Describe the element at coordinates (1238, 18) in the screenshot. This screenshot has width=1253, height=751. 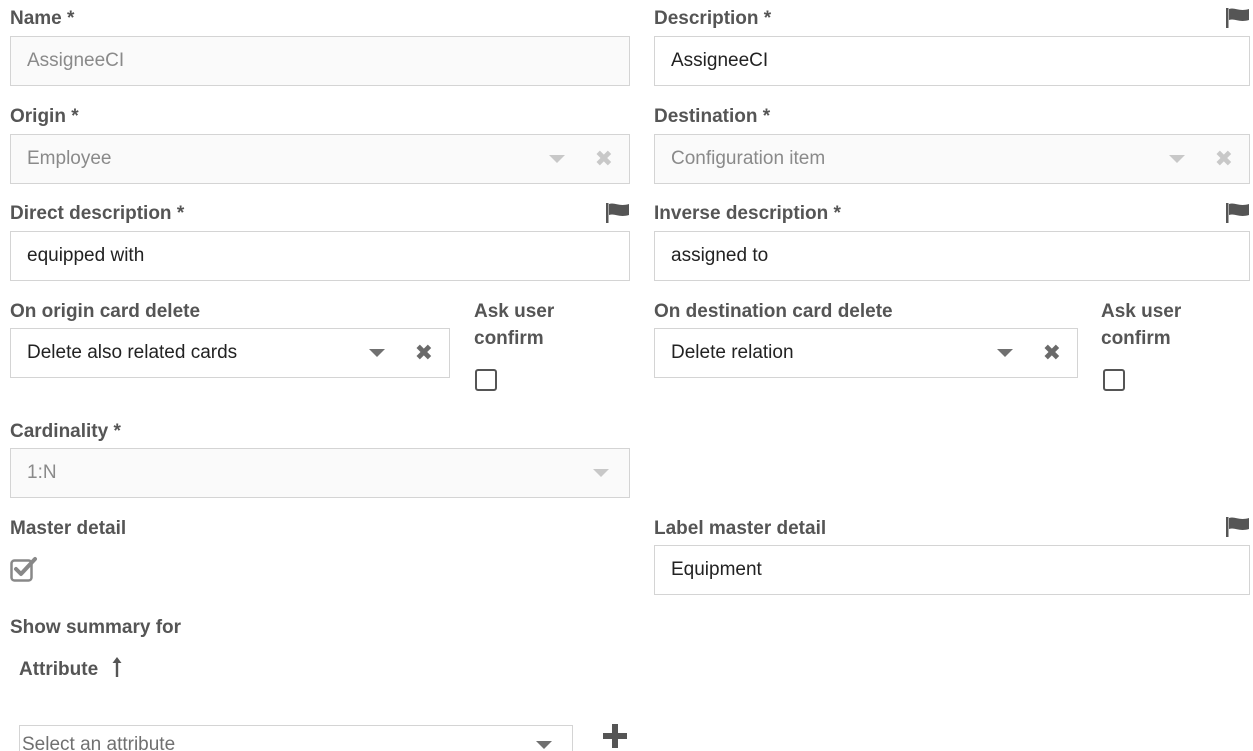
I see `description-flag-icon` at that location.